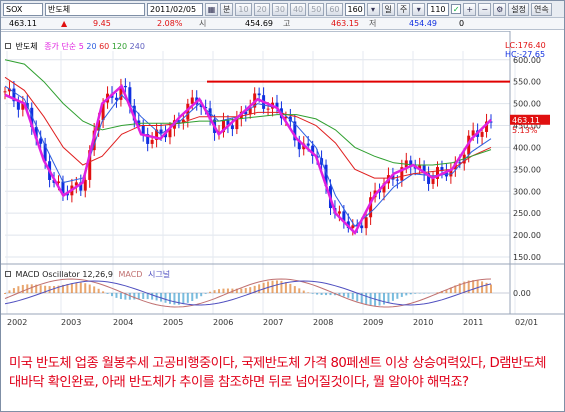 The image size is (565, 412). Describe the element at coordinates (527, 82) in the screenshot. I see `y-tick-label: 550.00` at that location.